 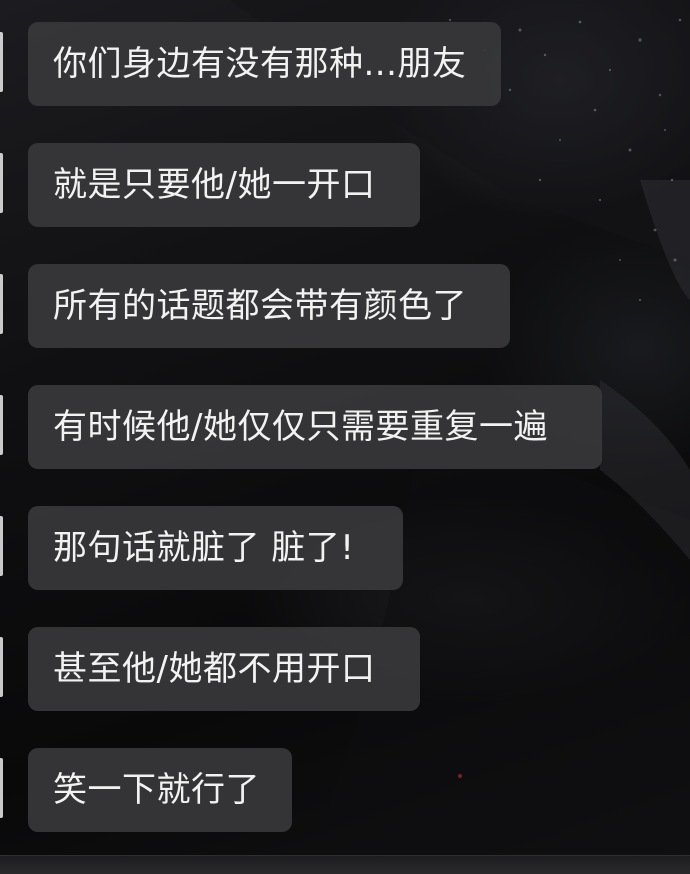 I want to click on message-text: 就是只要他/她一开口, so click(x=214, y=185).